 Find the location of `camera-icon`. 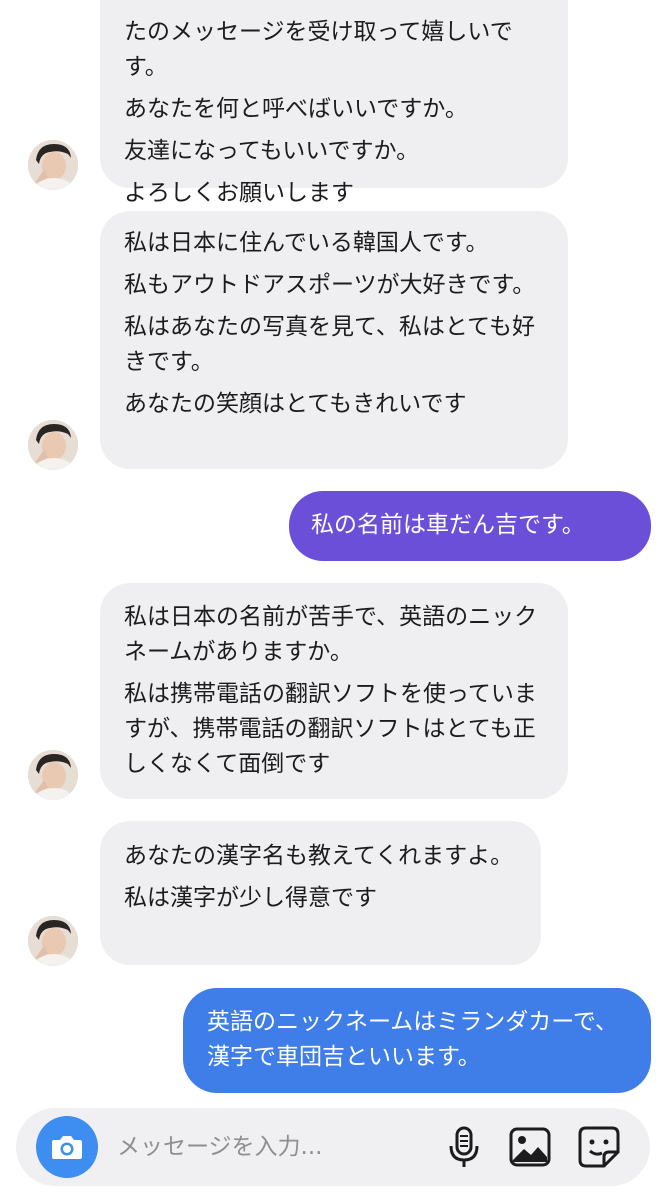

camera-icon is located at coordinates (67, 1147).